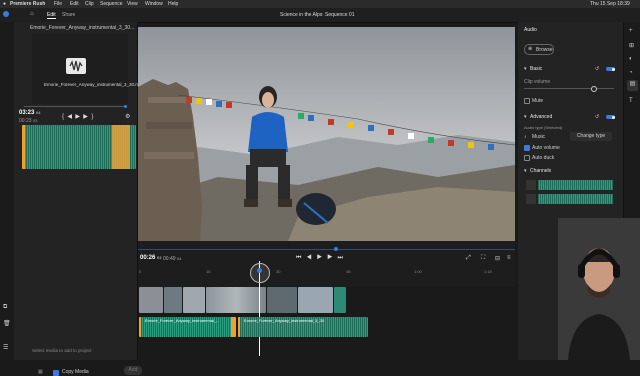  Describe the element at coordinates (111, 4) in the screenshot. I see `menu-sequence: Sequence` at that location.